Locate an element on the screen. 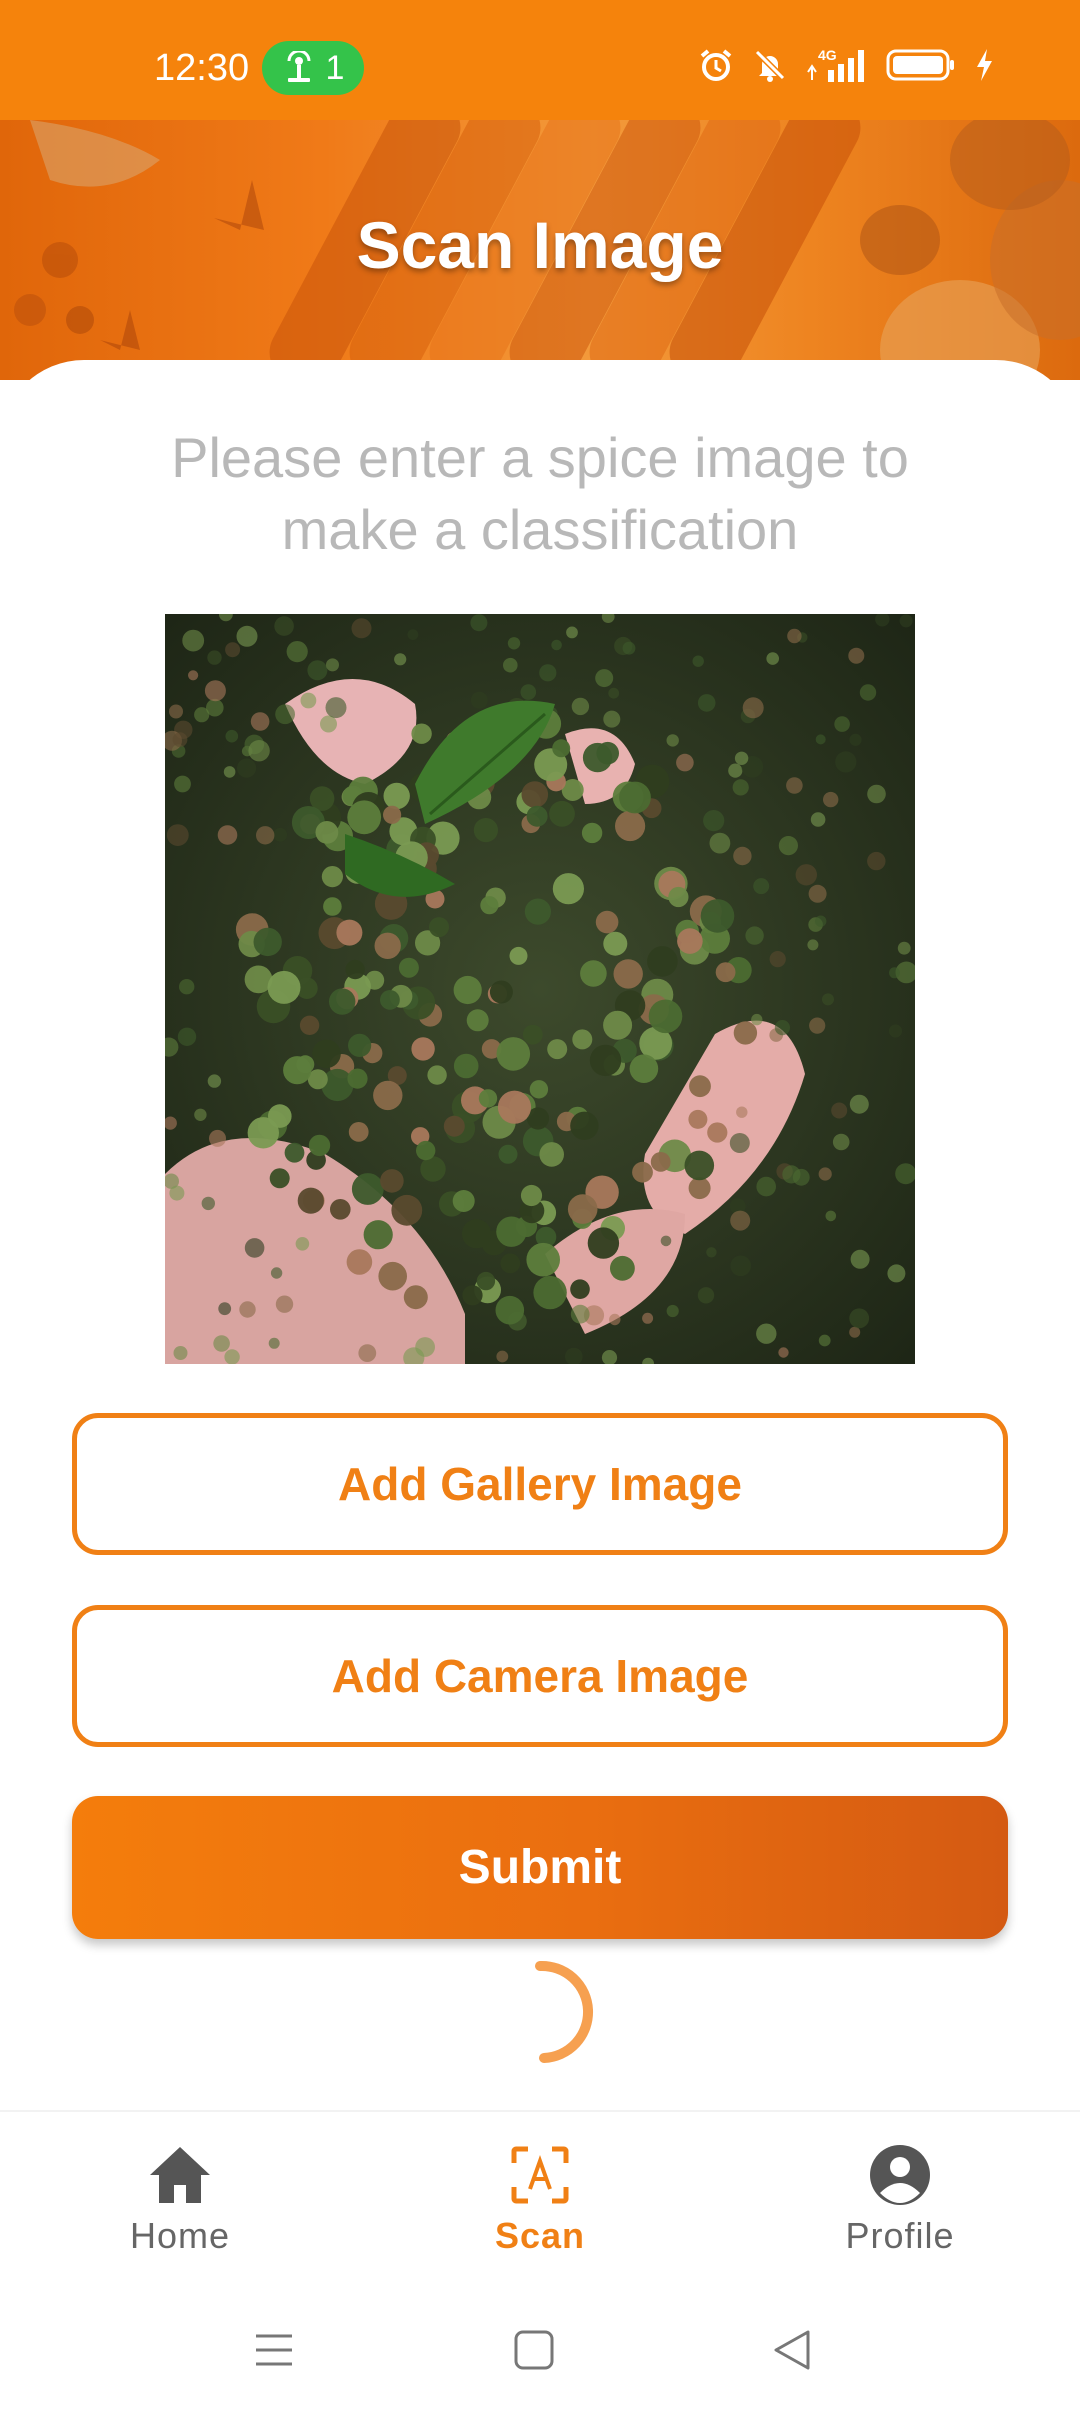 Image resolution: width=1080 pixels, height=2412 pixels. hotspot-icon is located at coordinates (299, 66).